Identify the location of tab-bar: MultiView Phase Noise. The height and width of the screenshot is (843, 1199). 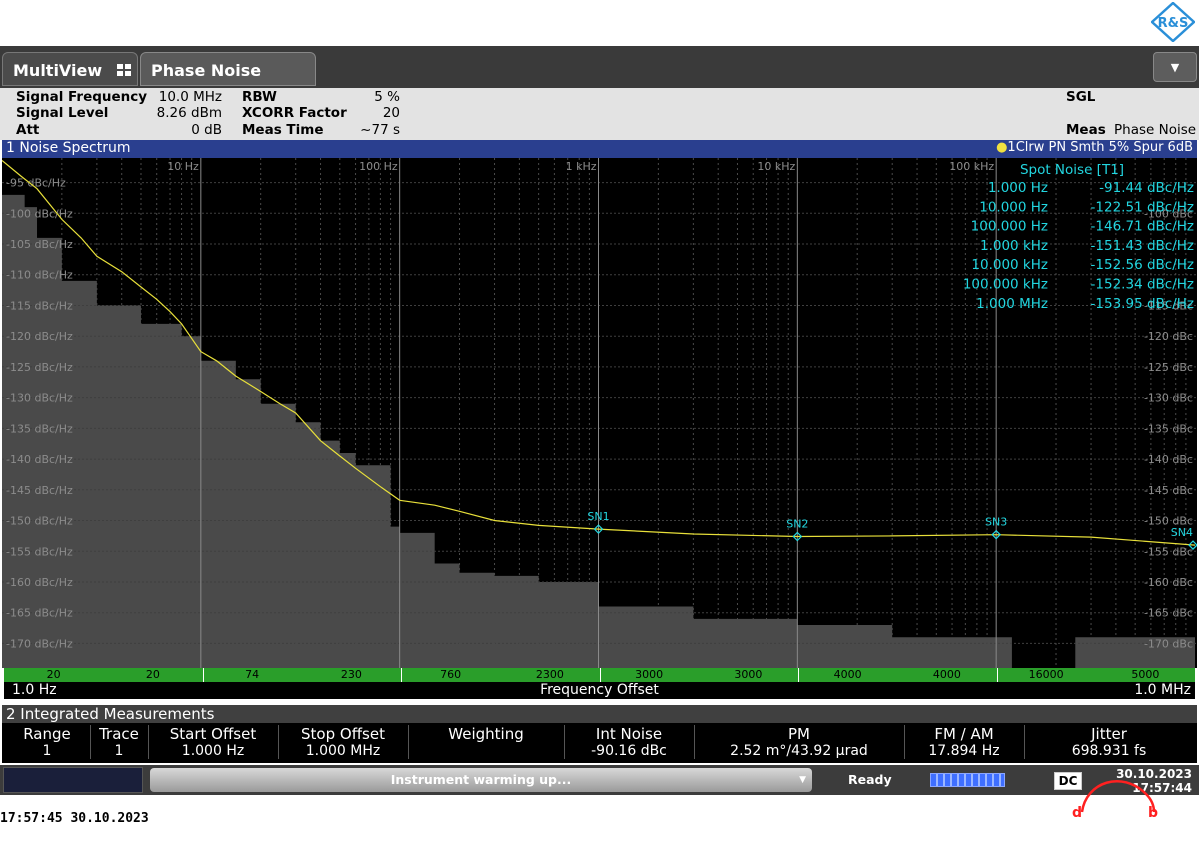
(599, 67).